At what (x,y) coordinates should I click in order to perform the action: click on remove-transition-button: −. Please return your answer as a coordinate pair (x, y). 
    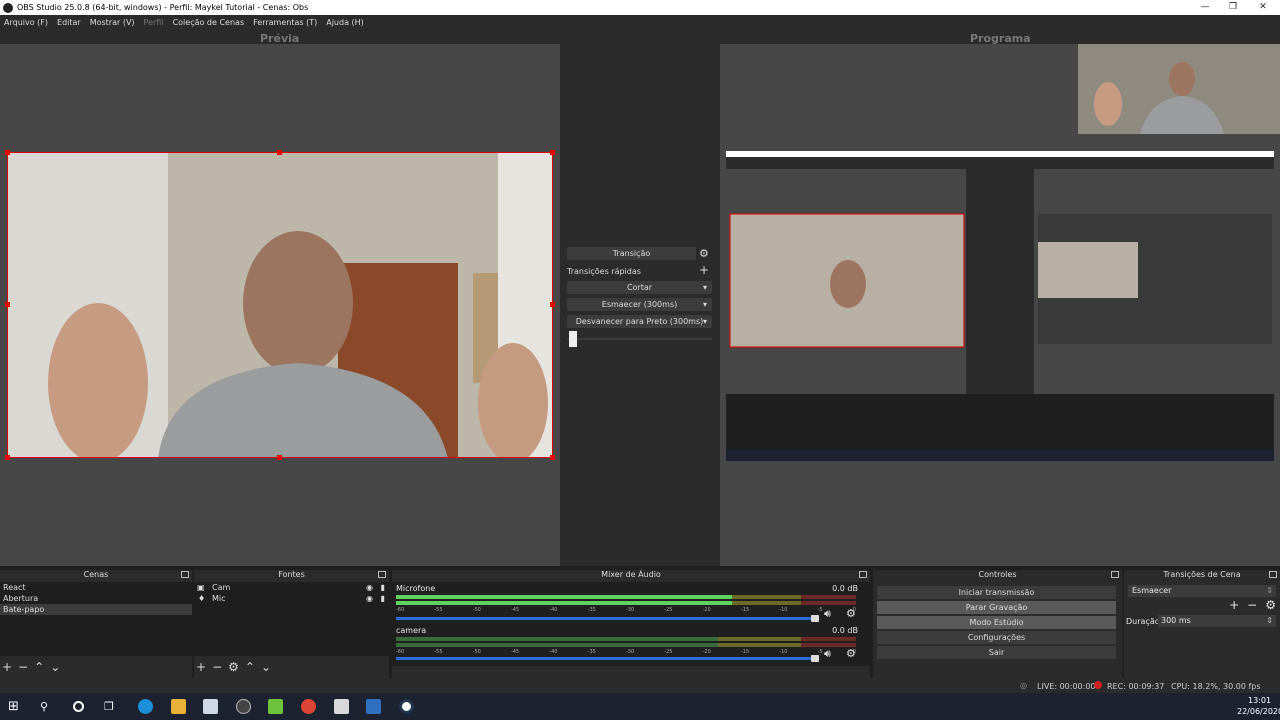
    Looking at the image, I should click on (1252, 605).